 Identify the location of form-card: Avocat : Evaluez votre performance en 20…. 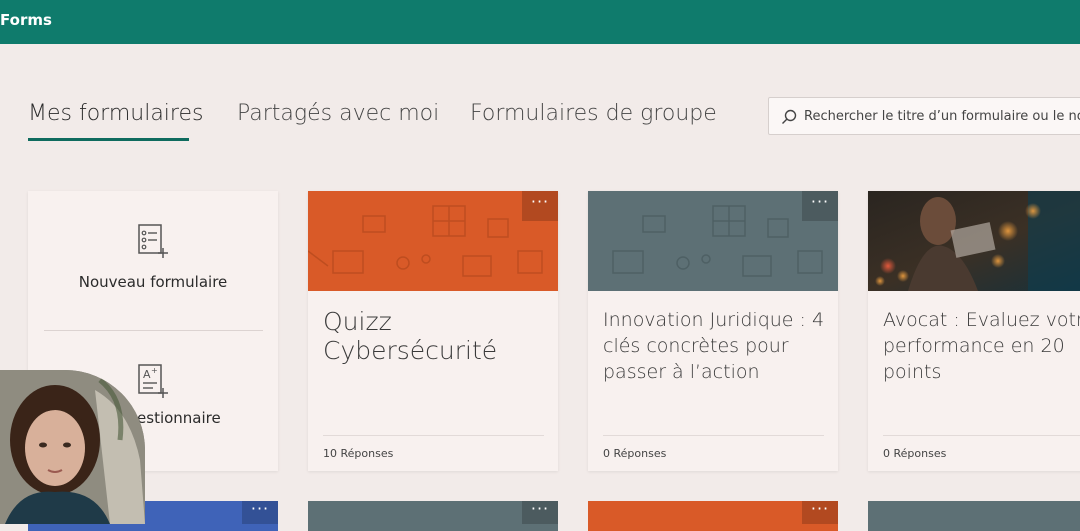
(974, 331).